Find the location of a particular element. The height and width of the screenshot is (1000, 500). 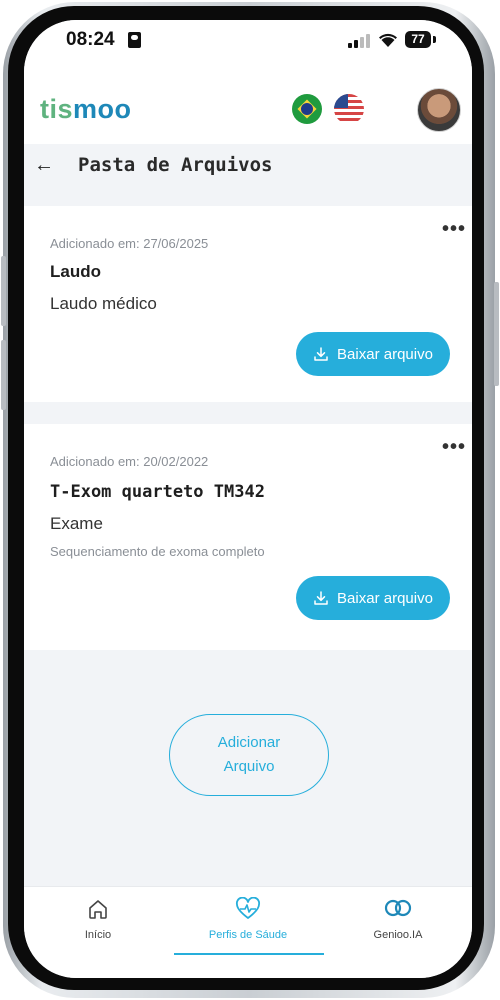

bottom-nav: Início Perfis de Sáude Genioo.IA is located at coordinates (248, 932).